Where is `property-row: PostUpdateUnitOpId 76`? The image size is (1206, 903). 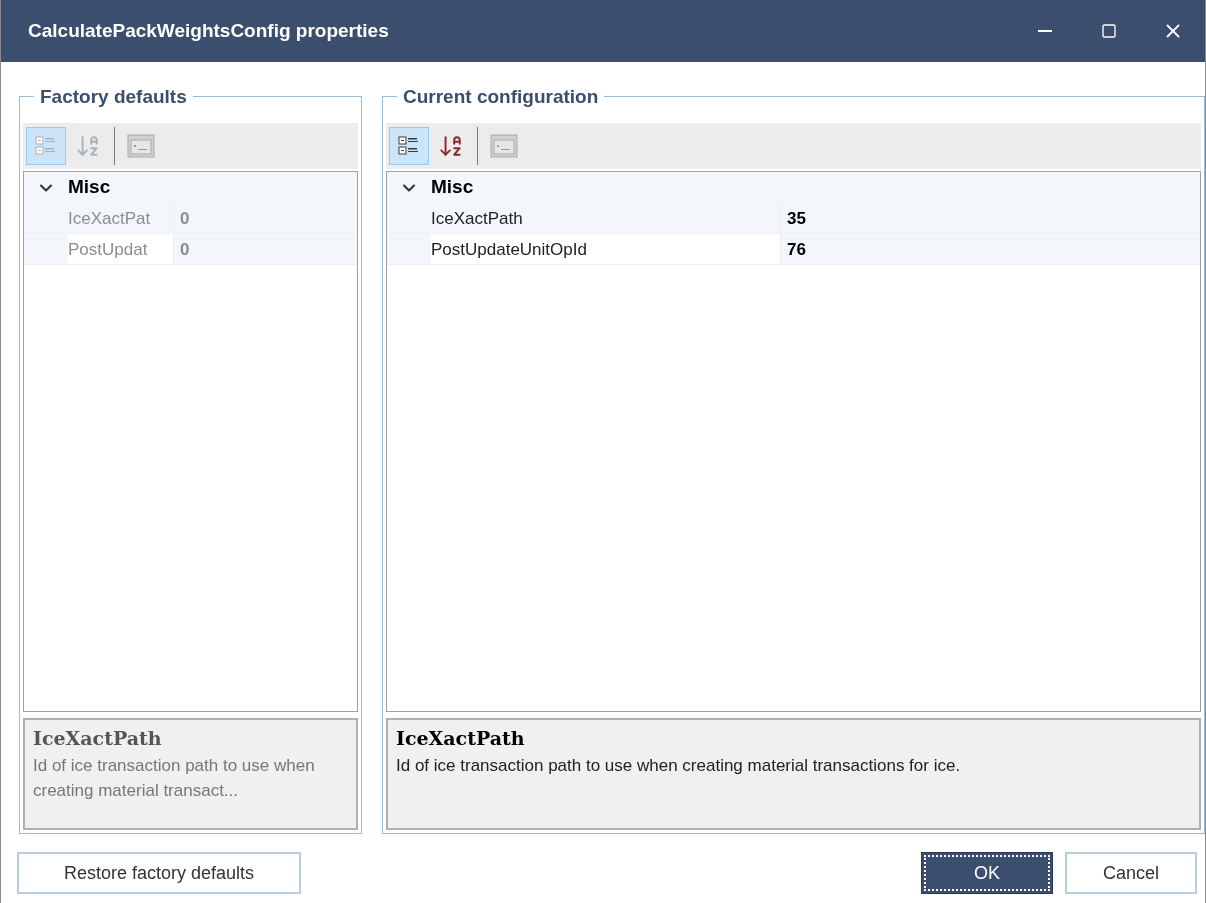
property-row: PostUpdateUnitOpId 76 is located at coordinates (793, 249).